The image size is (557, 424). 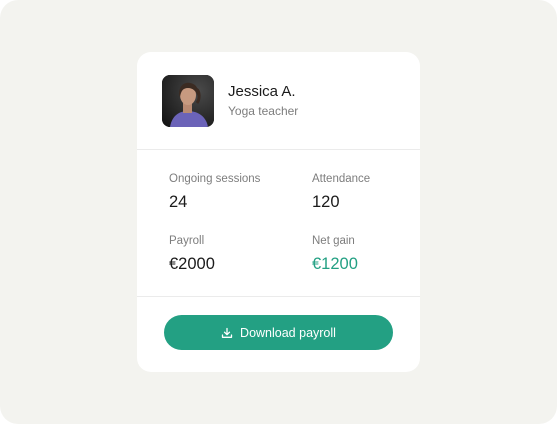 What do you see at coordinates (263, 111) in the screenshot?
I see `teacher-role: Yoga teacher` at bounding box center [263, 111].